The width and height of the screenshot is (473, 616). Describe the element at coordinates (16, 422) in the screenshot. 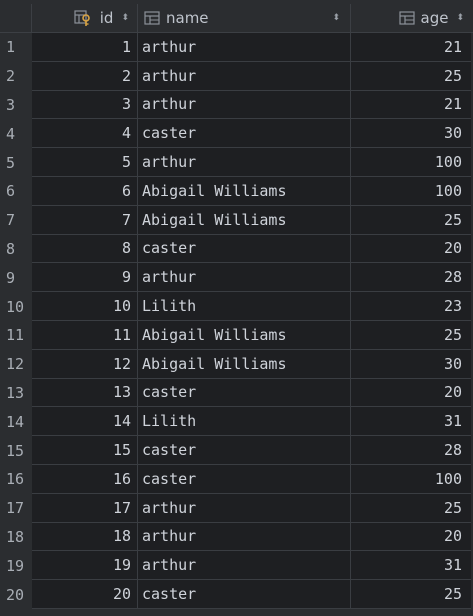

I see `row-number: 14` at that location.